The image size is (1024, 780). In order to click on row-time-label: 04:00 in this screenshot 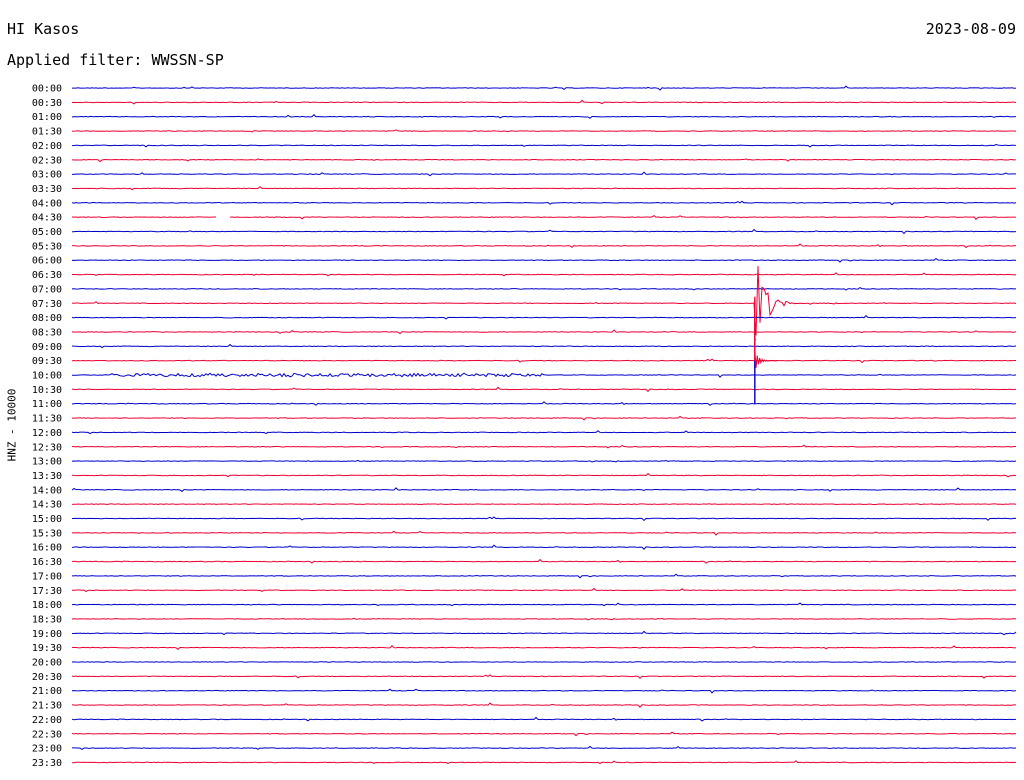, I will do `click(47, 203)`.